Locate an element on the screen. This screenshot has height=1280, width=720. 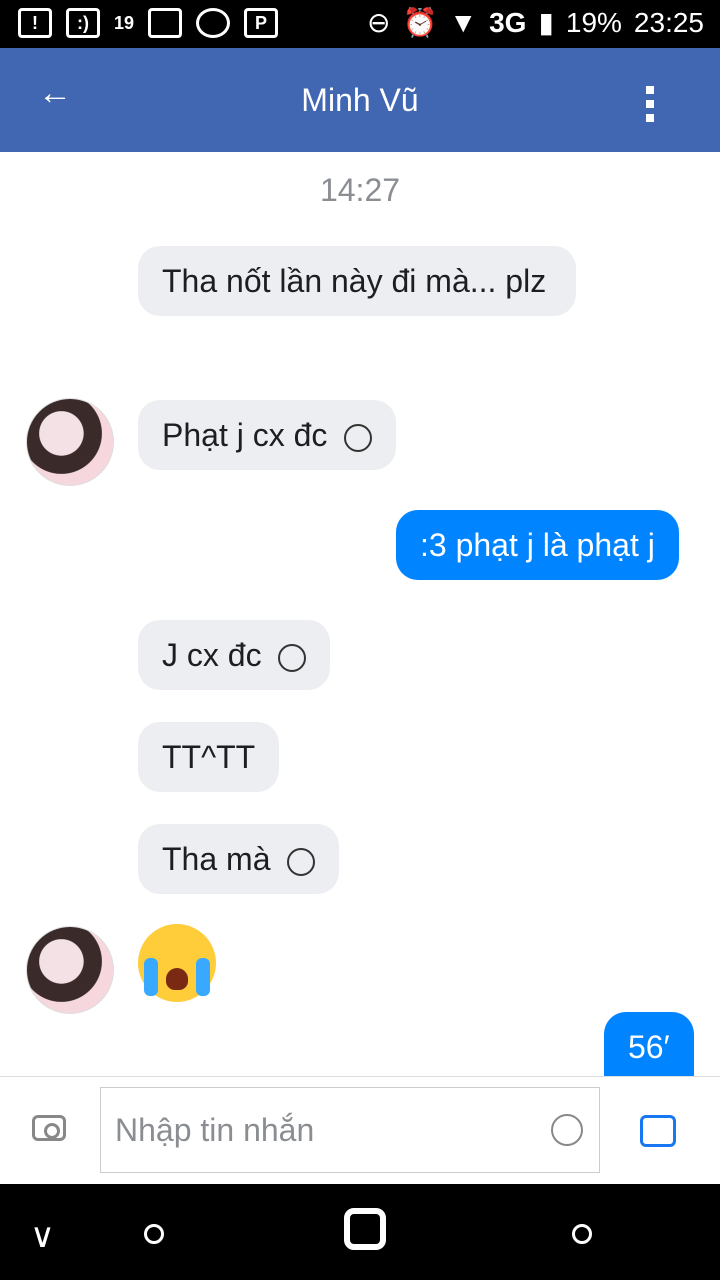
thumbs-up-icon is located at coordinates (658, 1131).